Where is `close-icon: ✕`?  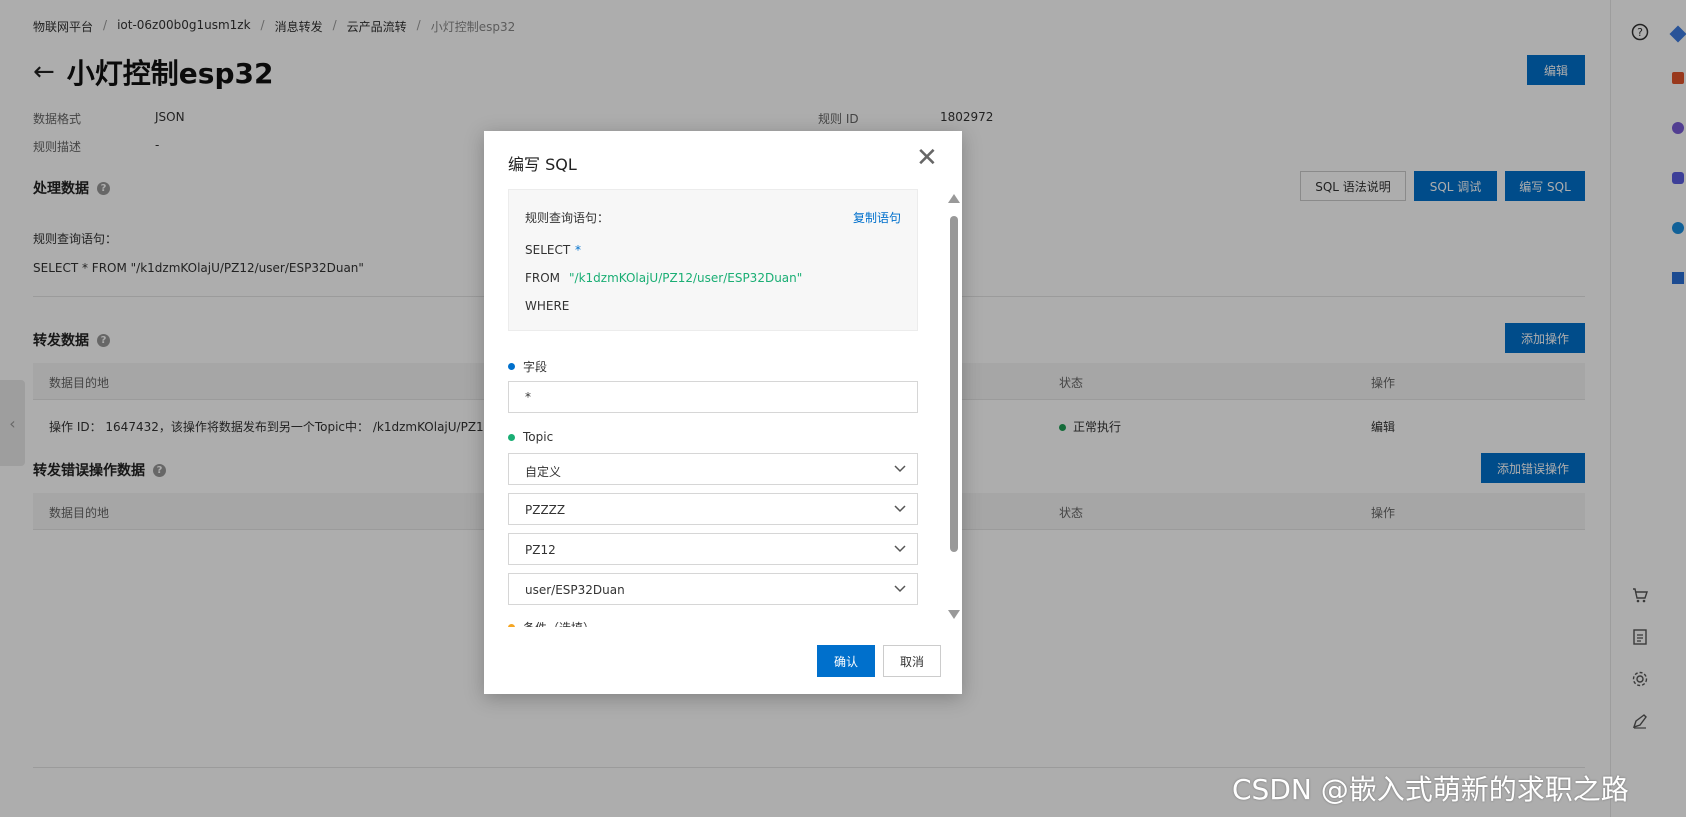 close-icon: ✕ is located at coordinates (927, 158).